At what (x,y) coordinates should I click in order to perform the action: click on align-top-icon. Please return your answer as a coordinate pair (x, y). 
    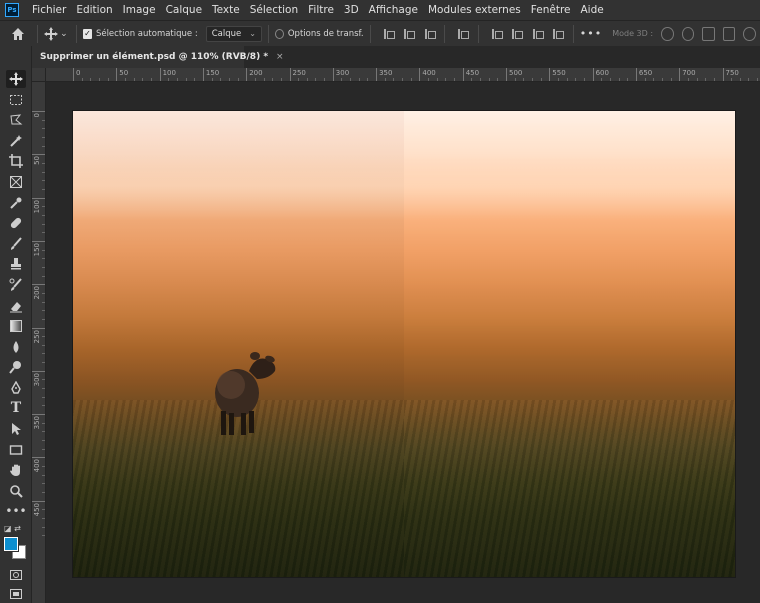
    Looking at the image, I should click on (496, 34).